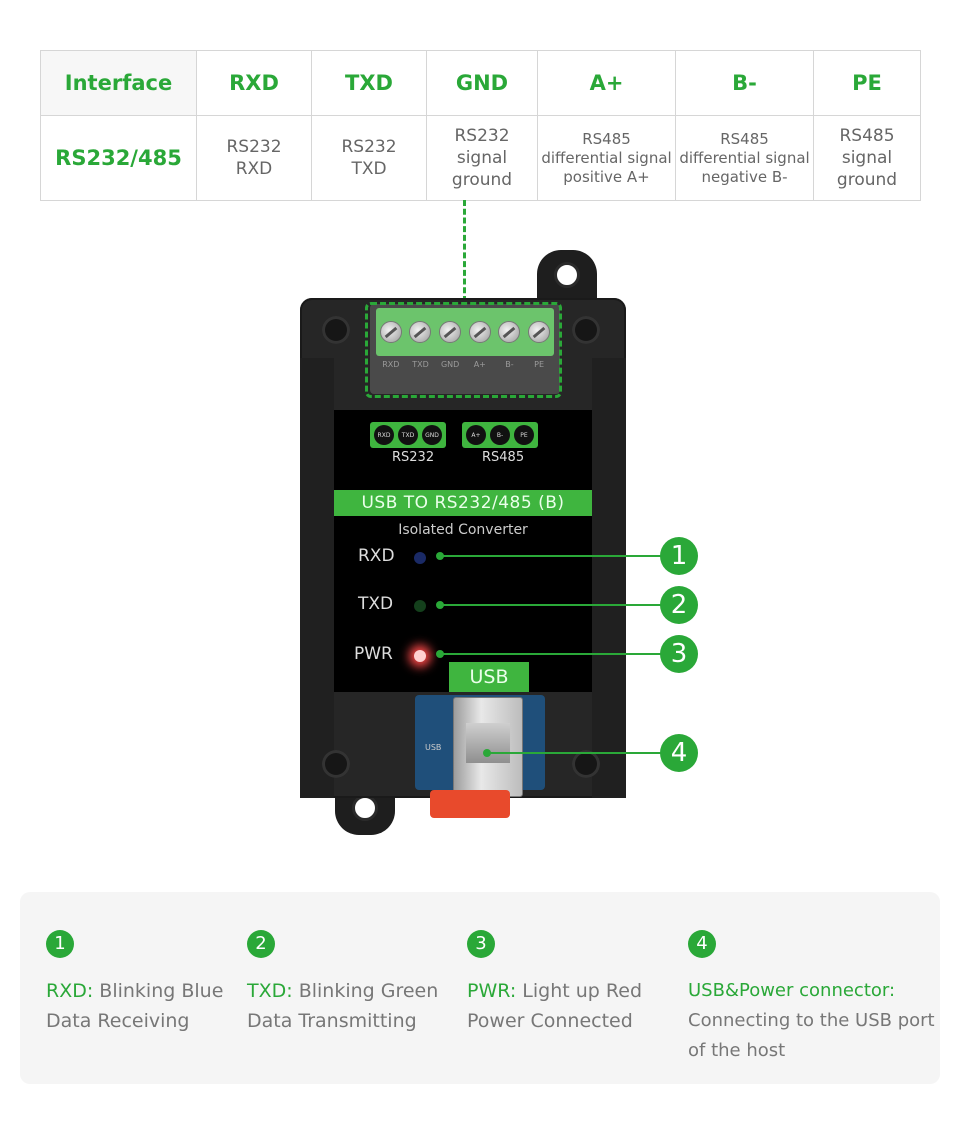 The height and width of the screenshot is (1140, 960). I want to click on usb-tag: USB, so click(489, 677).